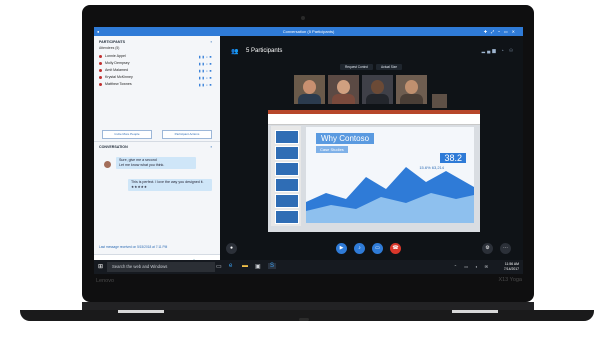 The image size is (608, 338). I want to click on avatar, so click(107, 164).